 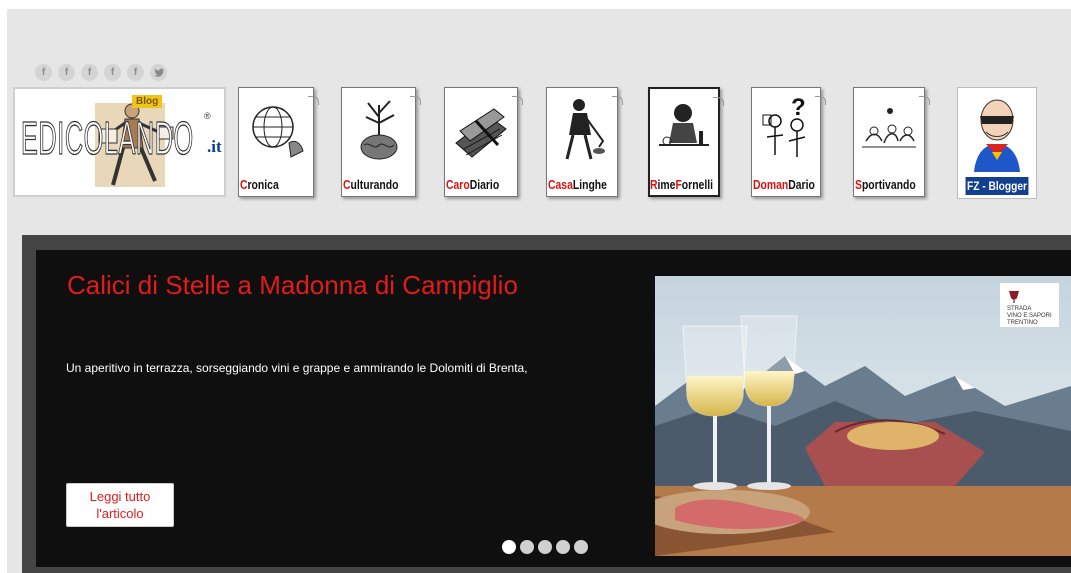 What do you see at coordinates (481, 133) in the screenshot?
I see `books-icon` at bounding box center [481, 133].